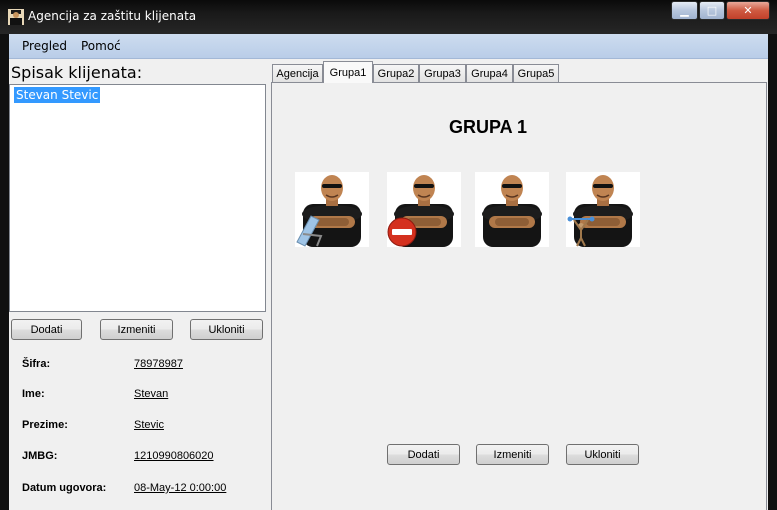 The image size is (777, 510). Describe the element at coordinates (44, 46) in the screenshot. I see `menu-pregled: Pregled` at that location.